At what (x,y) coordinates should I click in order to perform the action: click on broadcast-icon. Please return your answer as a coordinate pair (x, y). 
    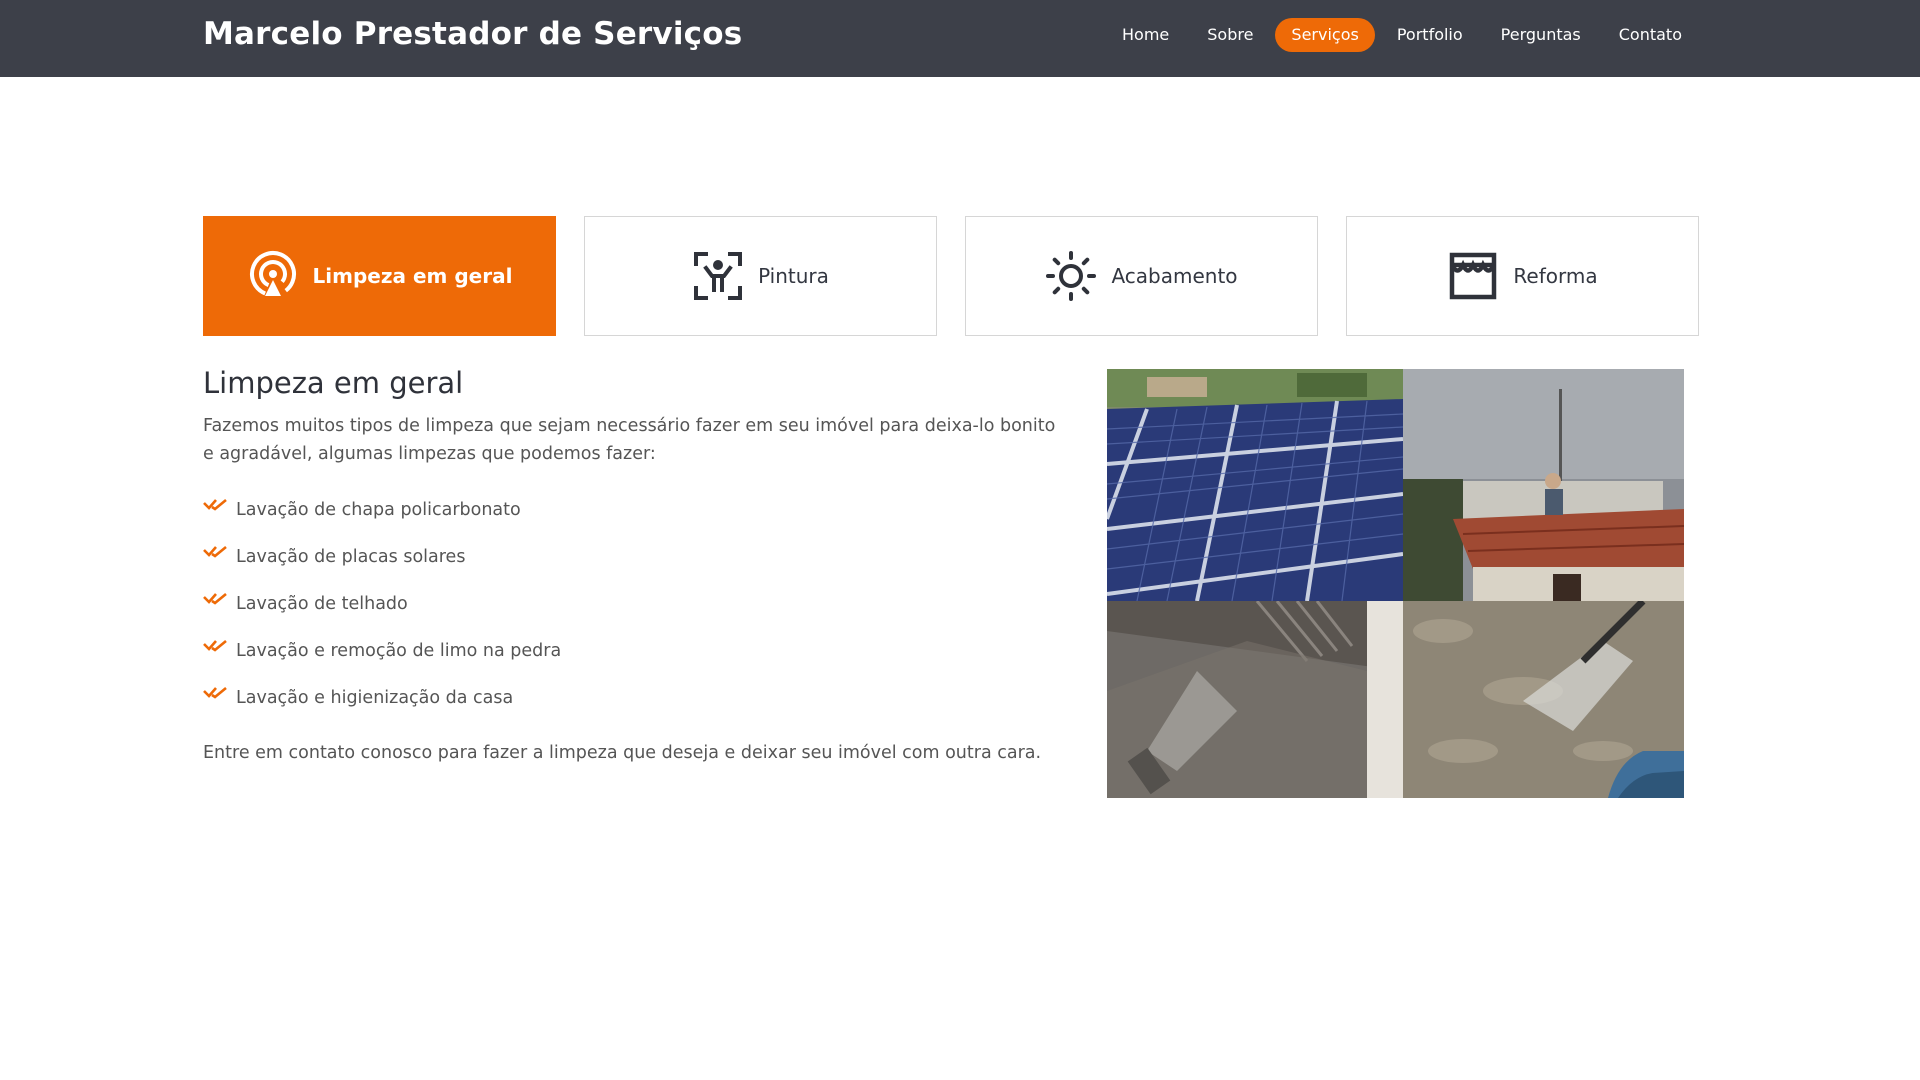
    Looking at the image, I should click on (273, 276).